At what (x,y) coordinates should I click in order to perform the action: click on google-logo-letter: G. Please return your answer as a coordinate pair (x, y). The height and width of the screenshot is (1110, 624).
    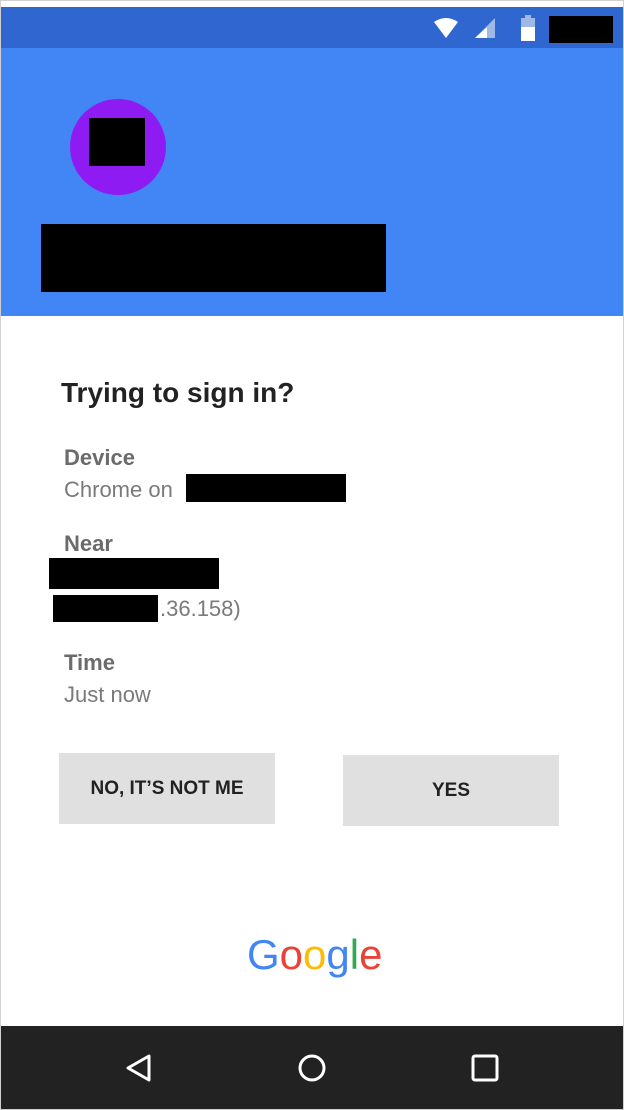
    Looking at the image, I should click on (263, 954).